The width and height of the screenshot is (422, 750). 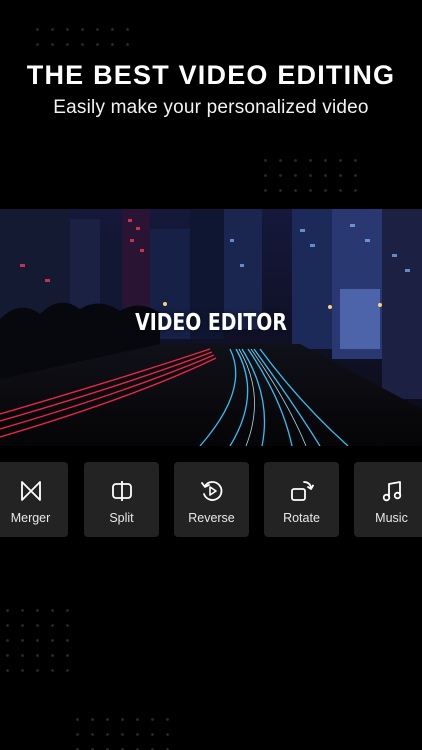 I want to click on tool-rotate-button: Rotate, so click(x=301, y=499).